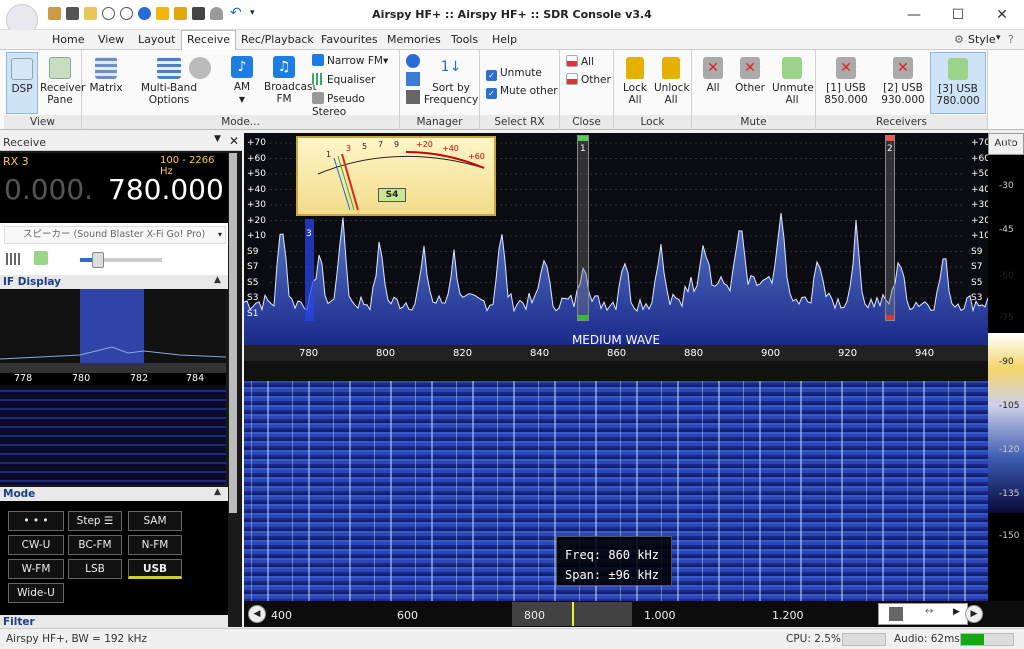  What do you see at coordinates (309, 270) in the screenshot?
I see `marker-rx3: 3` at bounding box center [309, 270].